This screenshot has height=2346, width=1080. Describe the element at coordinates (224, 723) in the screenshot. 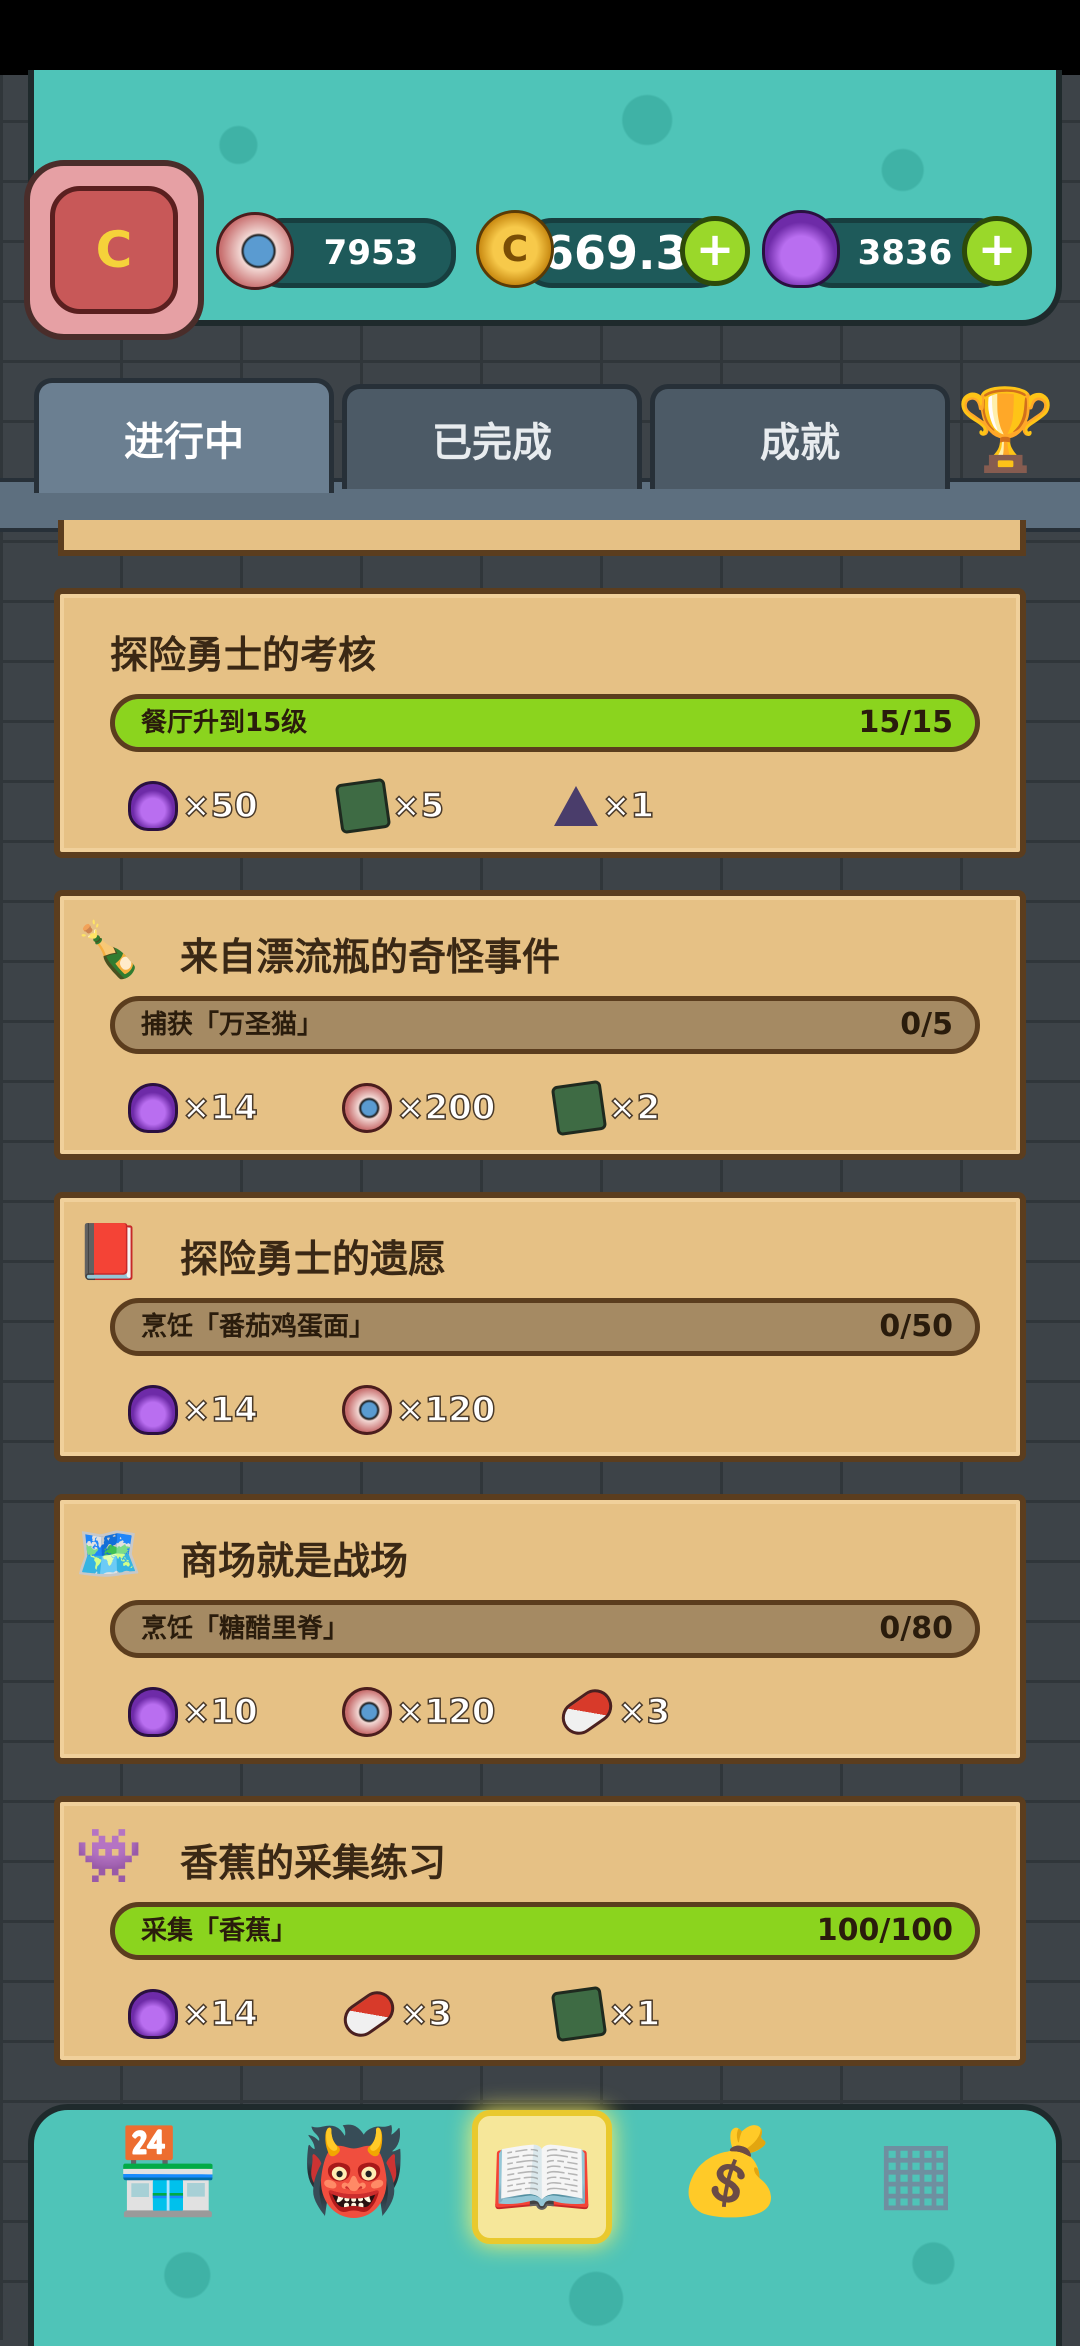

I see `quest-task: 餐厅升到15级` at that location.